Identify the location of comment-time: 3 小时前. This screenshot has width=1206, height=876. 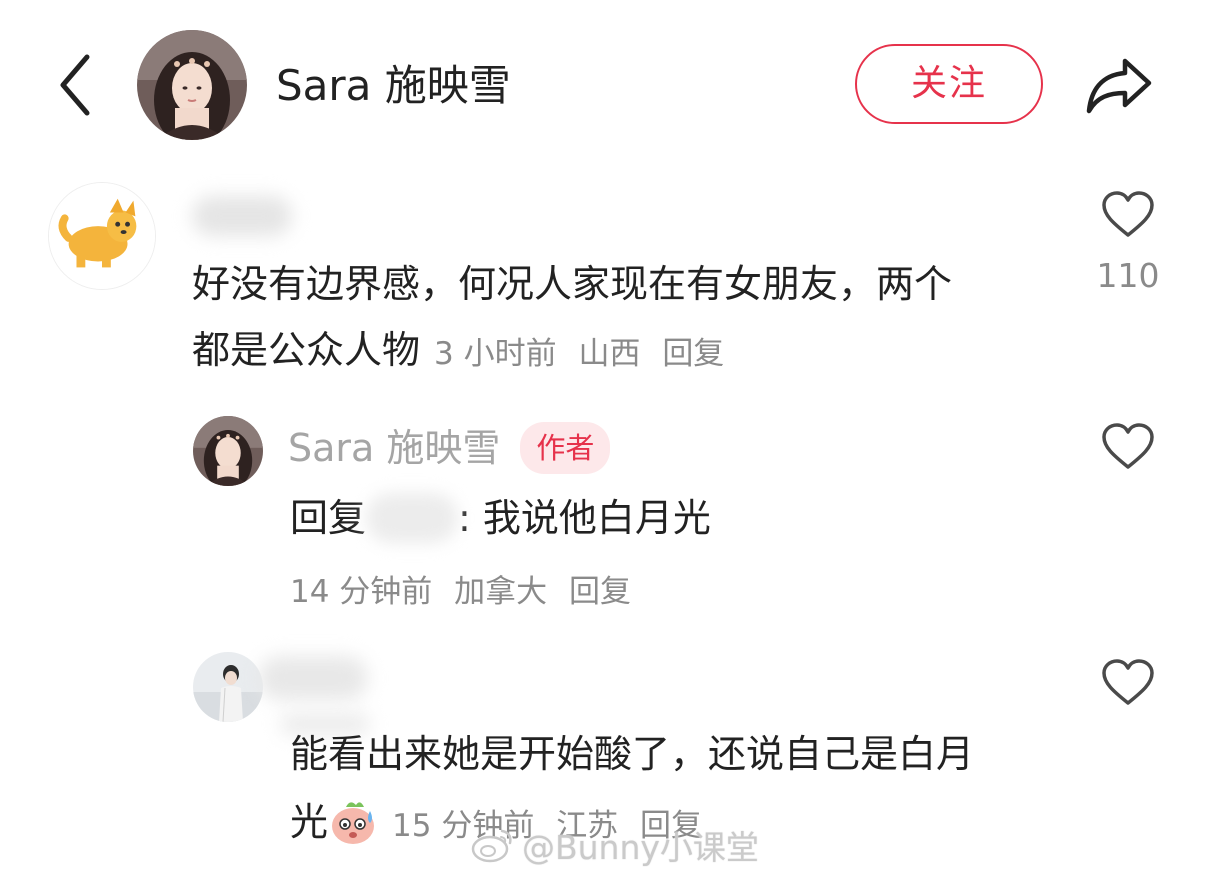
(495, 353).